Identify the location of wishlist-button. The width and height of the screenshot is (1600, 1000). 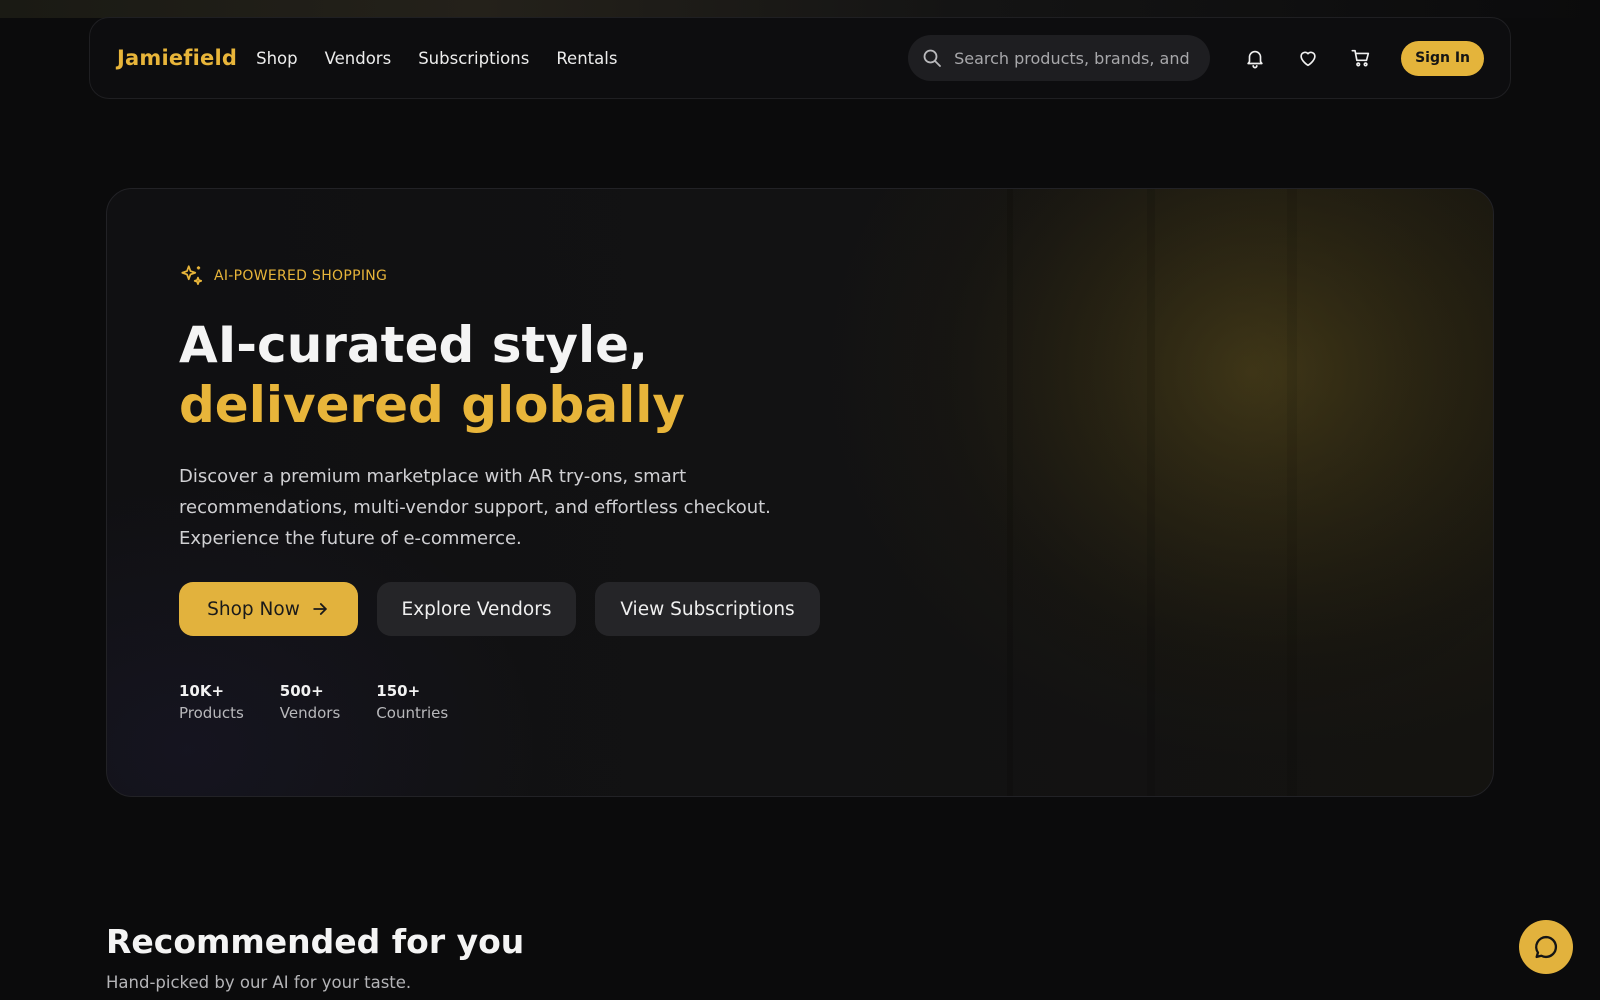
(1308, 58).